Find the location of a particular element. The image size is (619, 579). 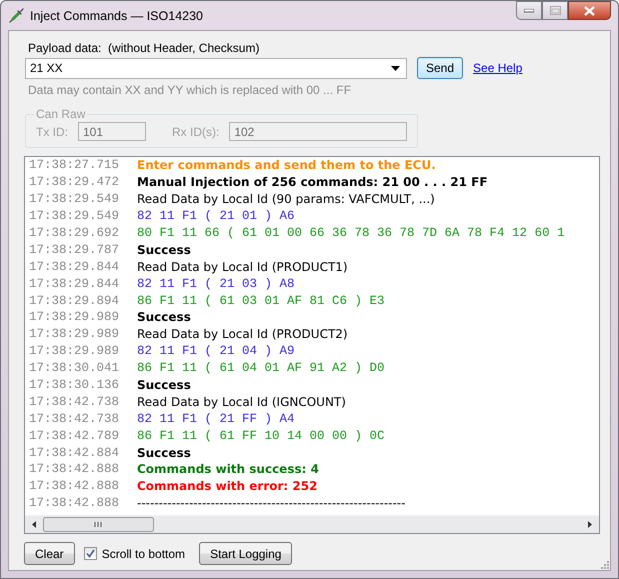

log-message: 82 11 F1 ( 21 01 ) A6 is located at coordinates (216, 216).